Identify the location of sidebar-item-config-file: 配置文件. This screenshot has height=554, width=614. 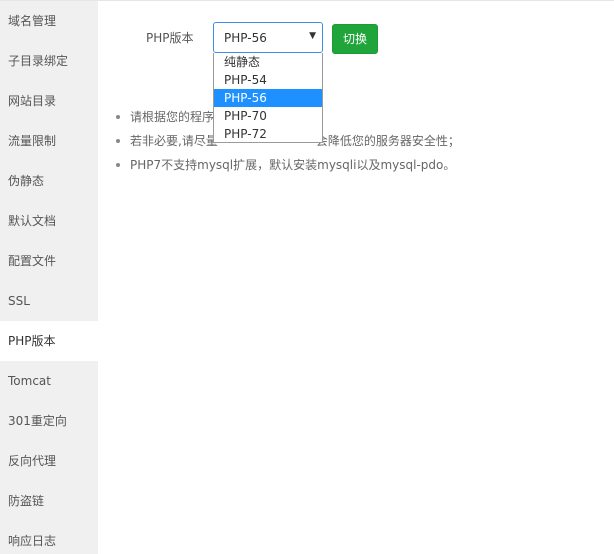
(49, 261).